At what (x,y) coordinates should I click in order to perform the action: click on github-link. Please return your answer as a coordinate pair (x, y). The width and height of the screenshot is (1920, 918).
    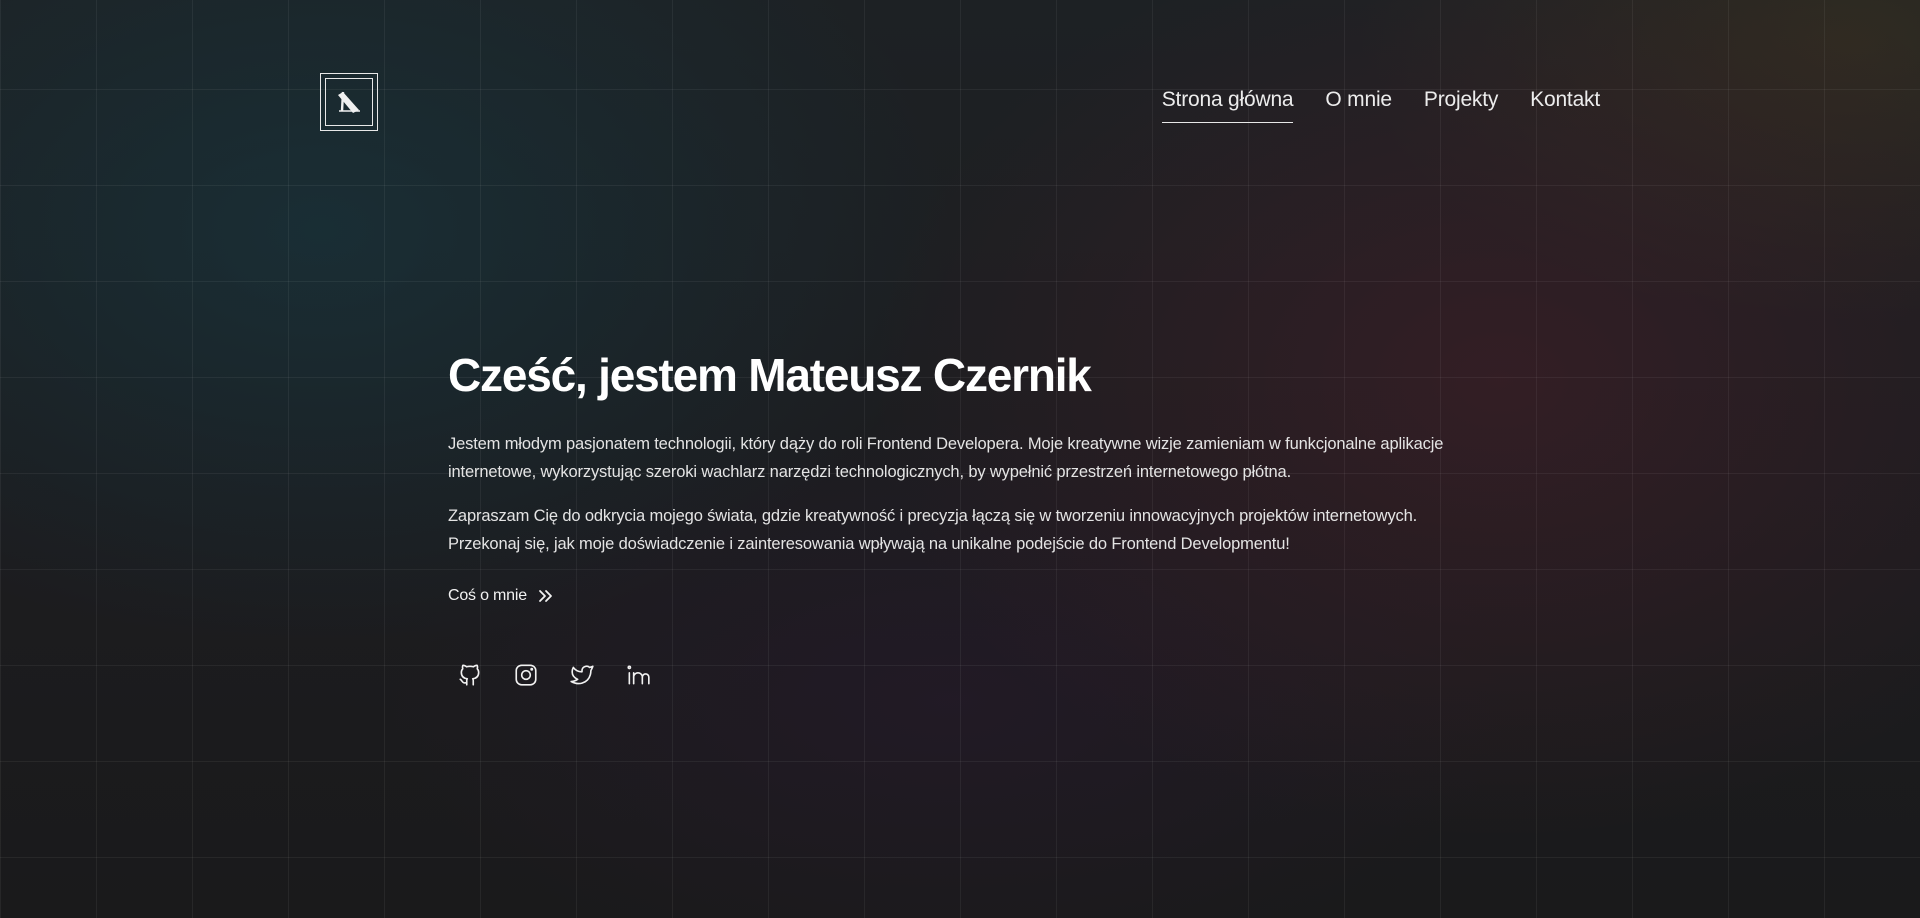
    Looking at the image, I should click on (470, 675).